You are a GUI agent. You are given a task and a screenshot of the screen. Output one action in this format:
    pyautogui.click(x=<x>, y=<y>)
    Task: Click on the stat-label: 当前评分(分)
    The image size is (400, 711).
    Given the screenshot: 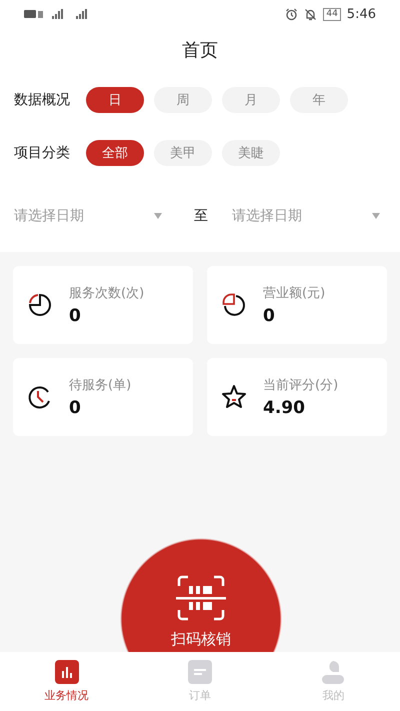 What is the action you would take?
    pyautogui.click(x=300, y=385)
    